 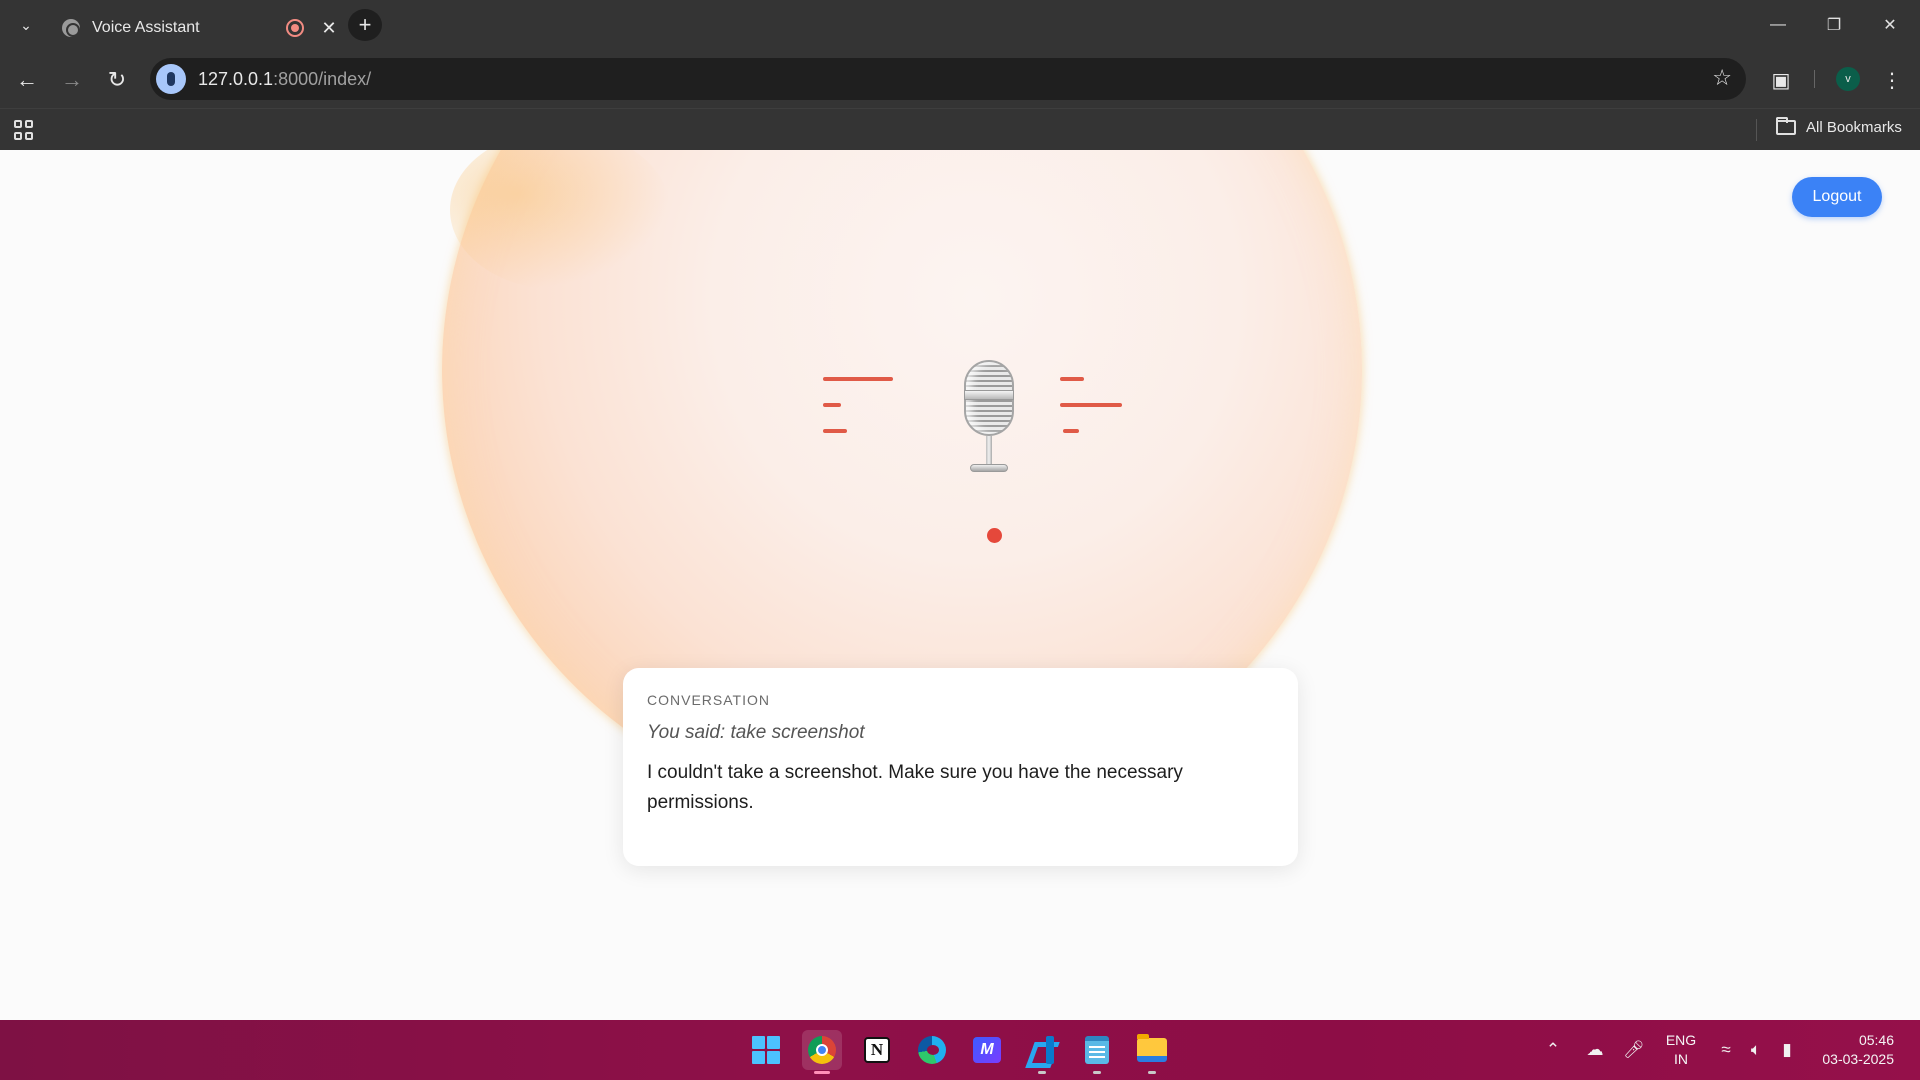 I want to click on mic-permission-icon, so click(x=171, y=79).